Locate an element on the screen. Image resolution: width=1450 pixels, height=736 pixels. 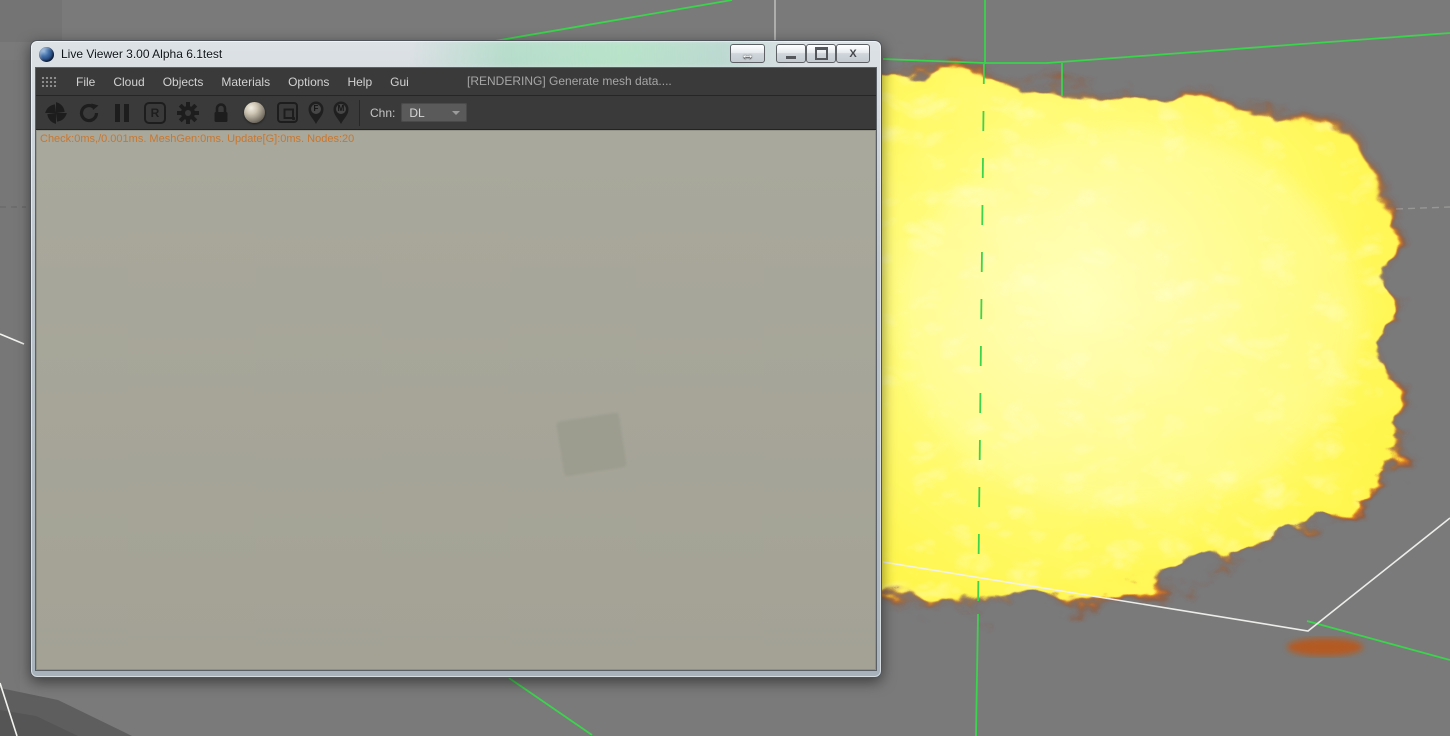
reset-letter: R is located at coordinates (155, 112).